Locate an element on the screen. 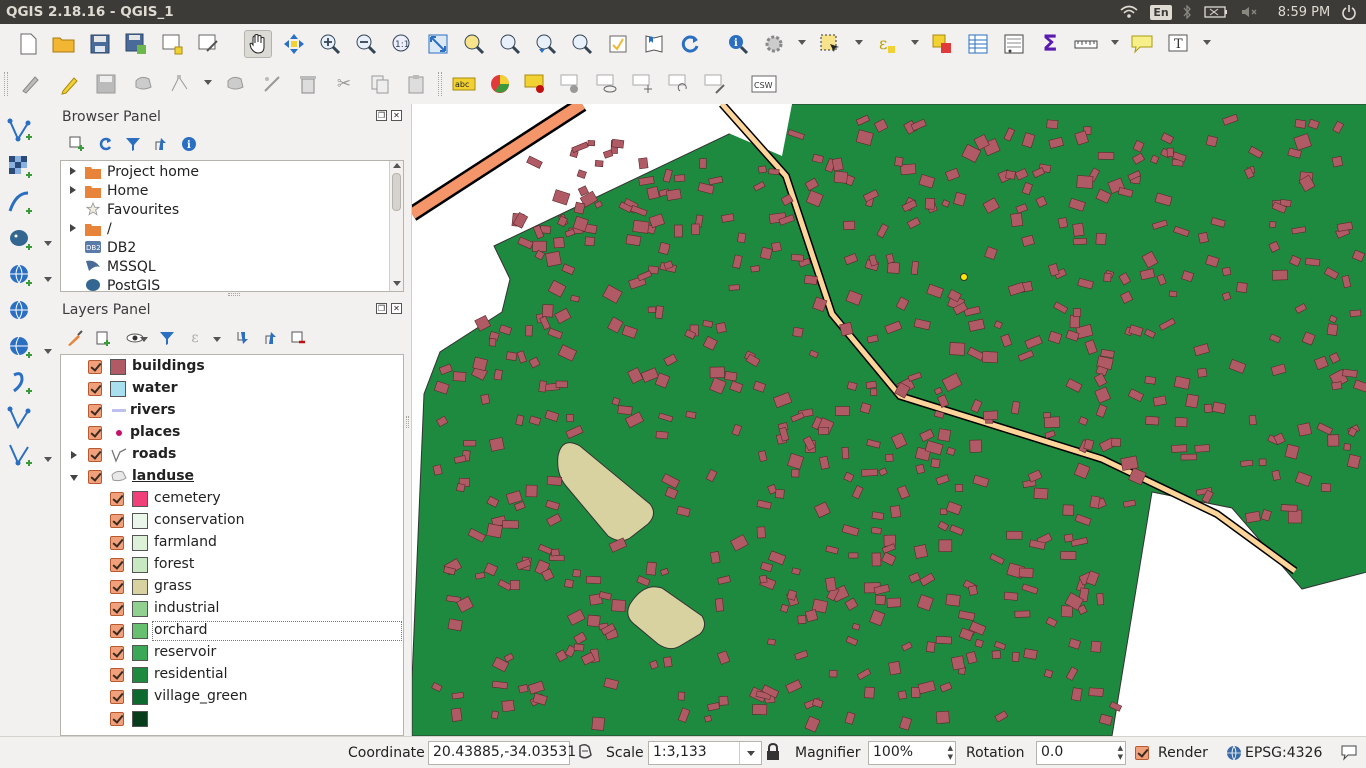 This screenshot has width=1366, height=768. measure-dropdown is located at coordinates (1115, 42).